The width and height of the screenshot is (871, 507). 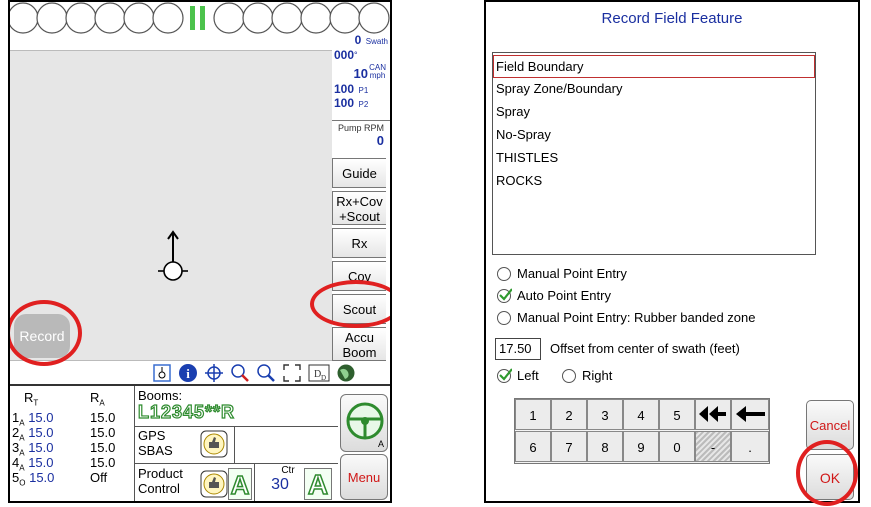 What do you see at coordinates (677, 446) in the screenshot?
I see `key-0: 0` at bounding box center [677, 446].